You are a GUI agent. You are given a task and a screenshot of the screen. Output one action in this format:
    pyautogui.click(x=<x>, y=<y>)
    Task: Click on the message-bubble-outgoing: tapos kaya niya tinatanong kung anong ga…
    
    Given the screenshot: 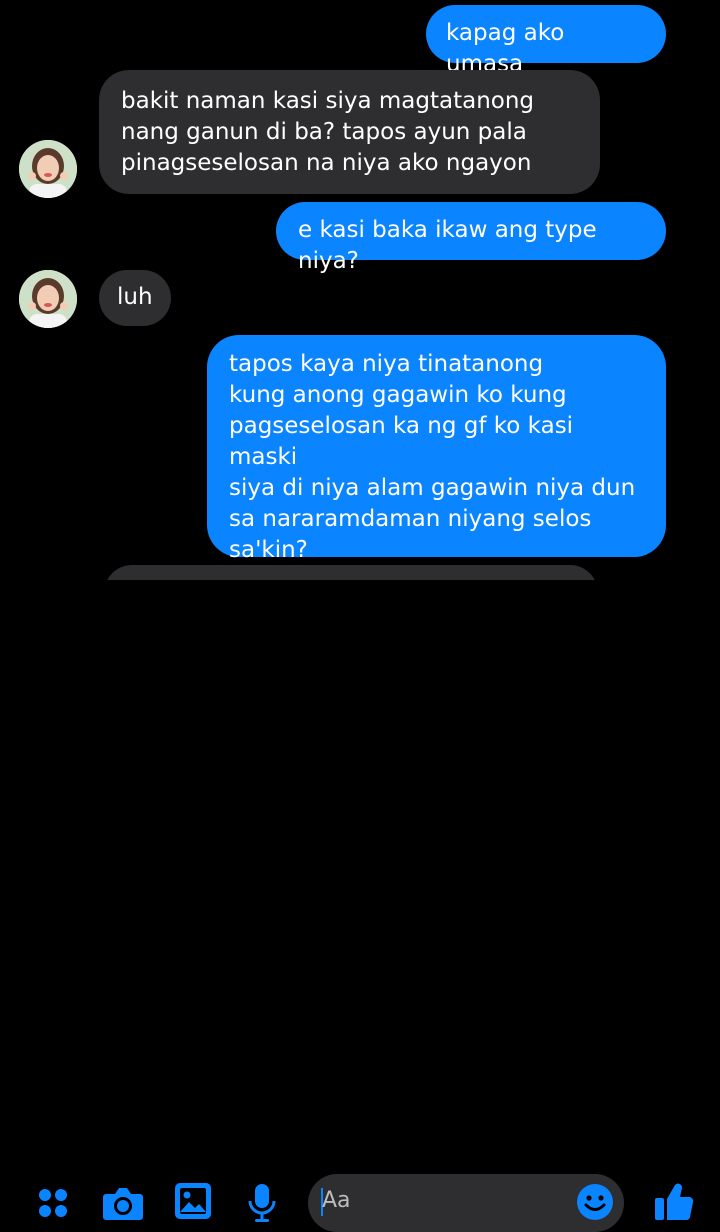 What is the action you would take?
    pyautogui.click(x=436, y=449)
    